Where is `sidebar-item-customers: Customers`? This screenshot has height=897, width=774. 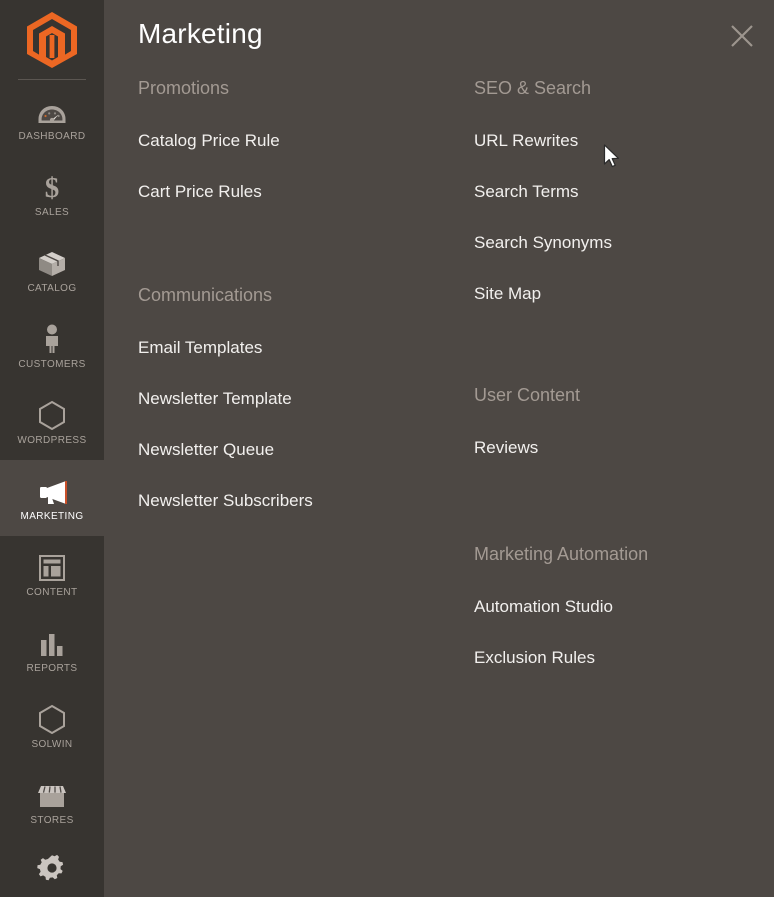
sidebar-item-customers: Customers is located at coordinates (52, 346).